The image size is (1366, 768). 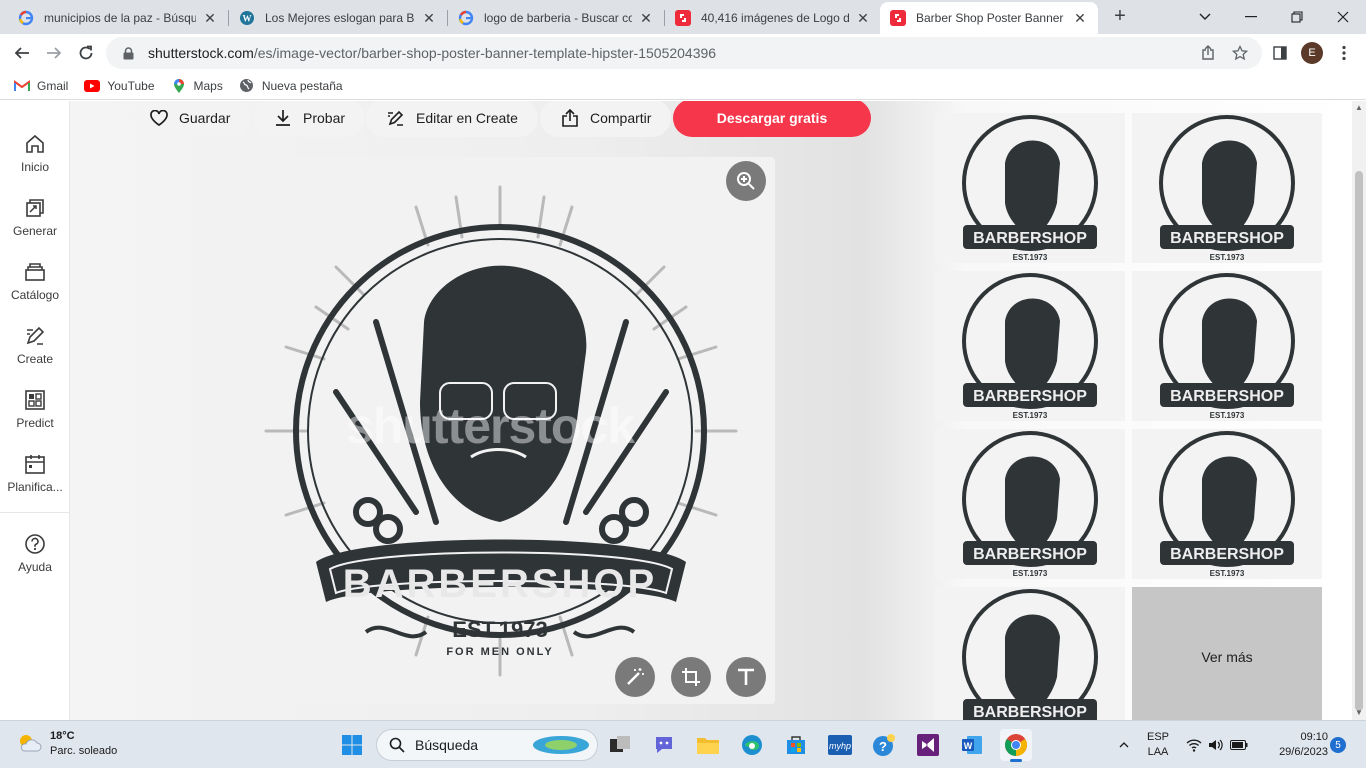 What do you see at coordinates (66, 744) in the screenshot?
I see `weather-widget: 18°C Parc. soleado` at bounding box center [66, 744].